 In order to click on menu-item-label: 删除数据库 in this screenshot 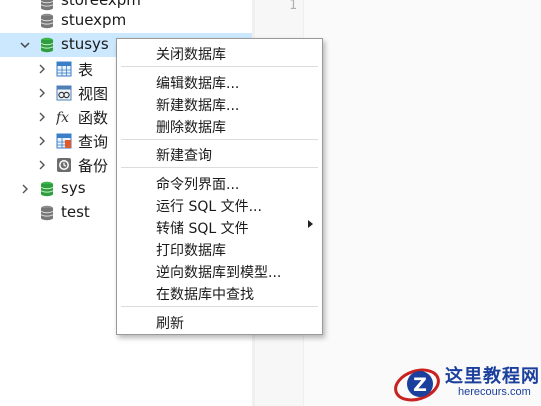, I will do `click(191, 128)`.